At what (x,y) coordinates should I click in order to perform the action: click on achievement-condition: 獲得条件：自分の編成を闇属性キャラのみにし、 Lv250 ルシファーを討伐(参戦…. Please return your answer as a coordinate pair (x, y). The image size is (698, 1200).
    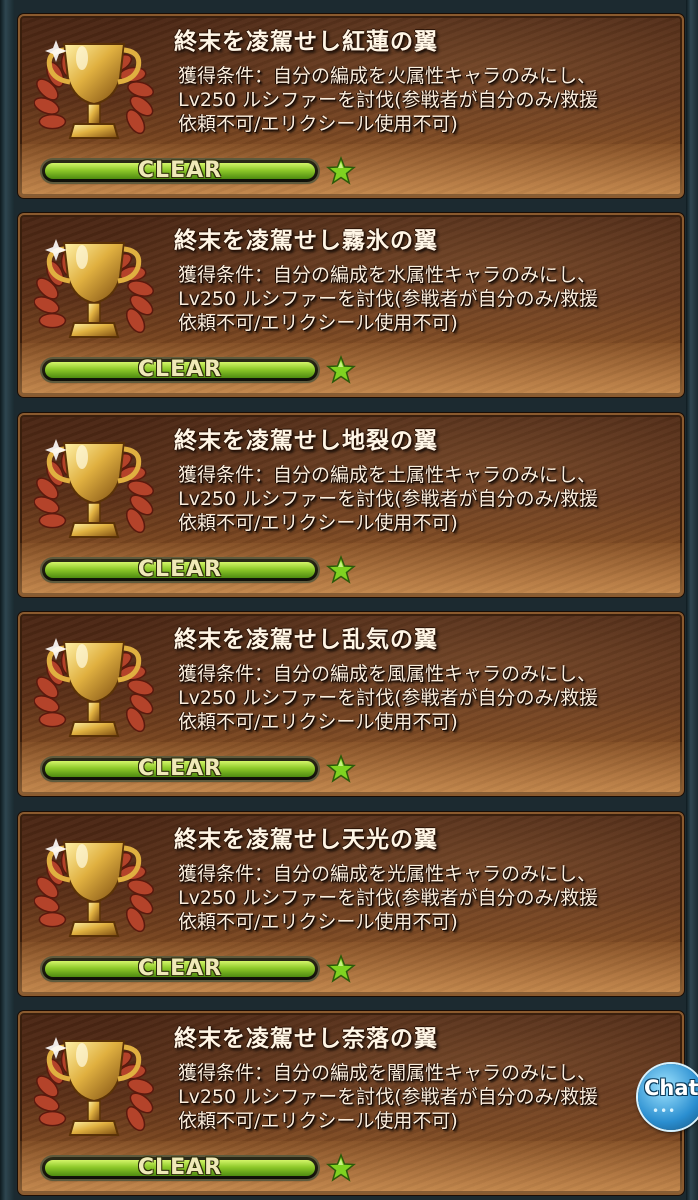
    Looking at the image, I should click on (388, 1097).